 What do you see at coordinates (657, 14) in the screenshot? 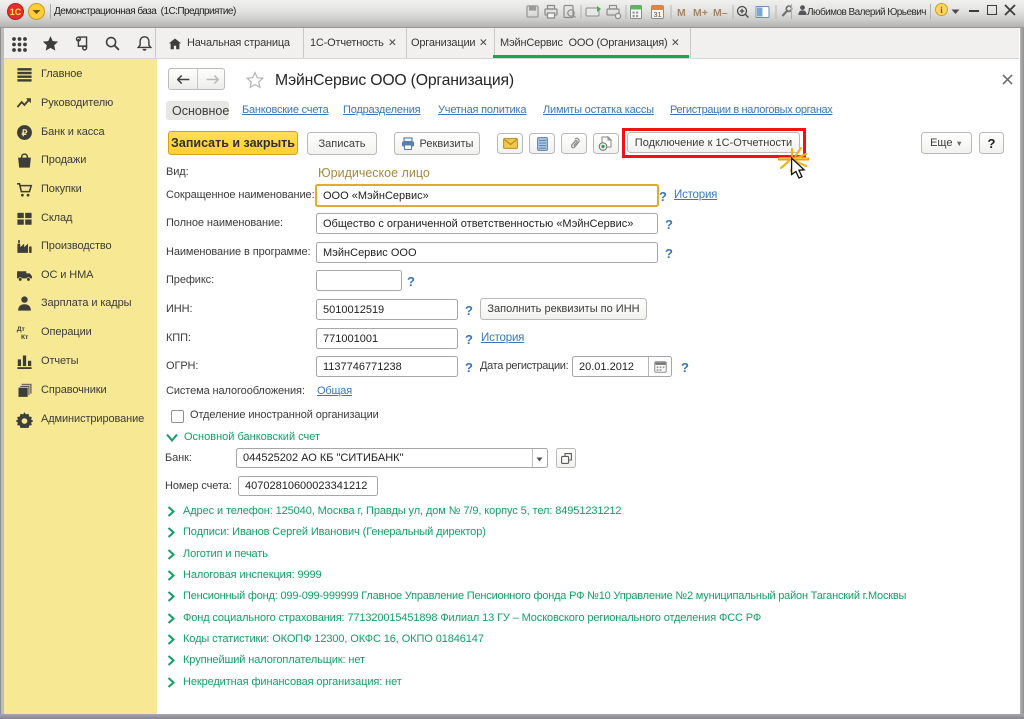
I see `svg-text: 31` at bounding box center [657, 14].